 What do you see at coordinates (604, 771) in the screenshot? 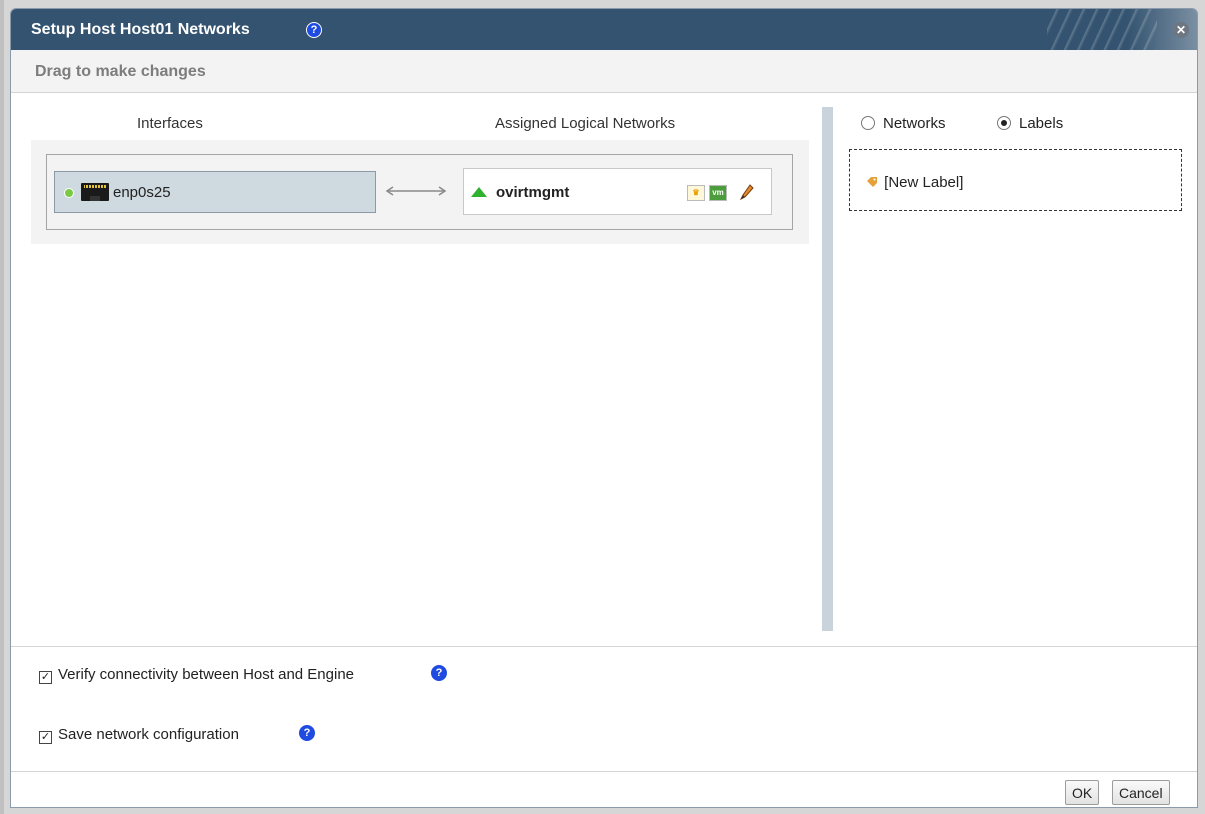
I see `footer-separator` at bounding box center [604, 771].